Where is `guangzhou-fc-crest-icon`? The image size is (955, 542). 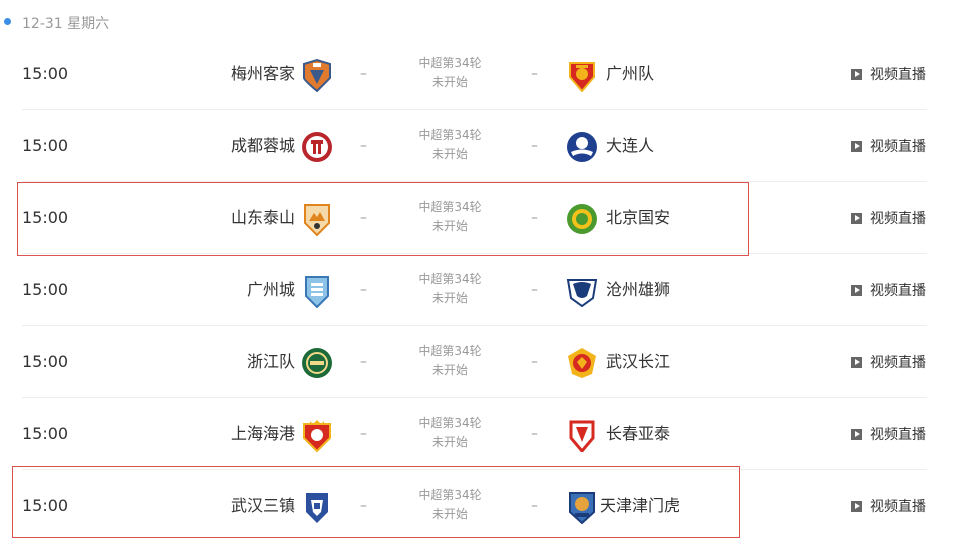 guangzhou-fc-crest-icon is located at coordinates (582, 75).